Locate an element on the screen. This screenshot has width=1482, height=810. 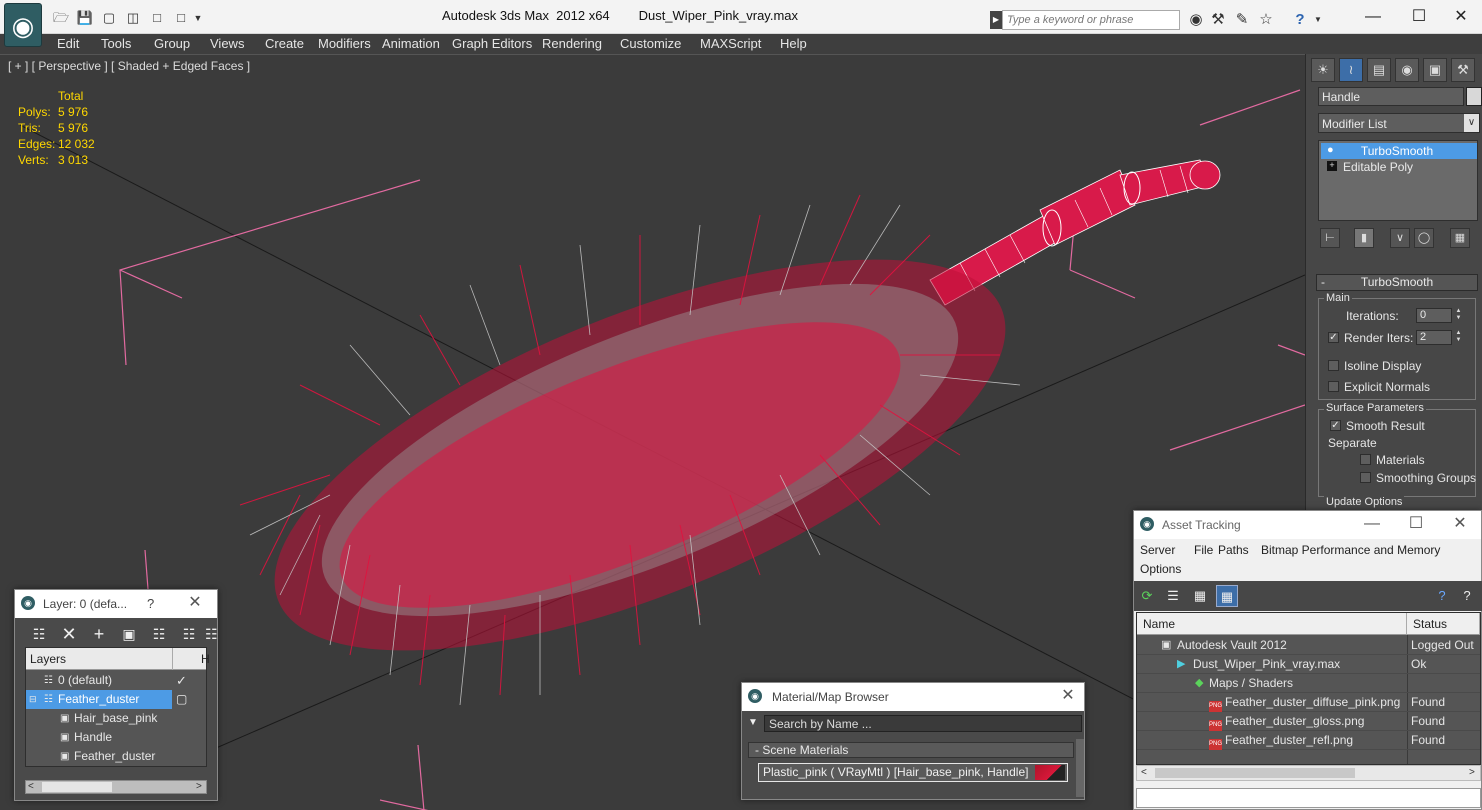
at-menu-bitmap-performance: Bitmap Performance and Memory is located at coordinates (1350, 550).